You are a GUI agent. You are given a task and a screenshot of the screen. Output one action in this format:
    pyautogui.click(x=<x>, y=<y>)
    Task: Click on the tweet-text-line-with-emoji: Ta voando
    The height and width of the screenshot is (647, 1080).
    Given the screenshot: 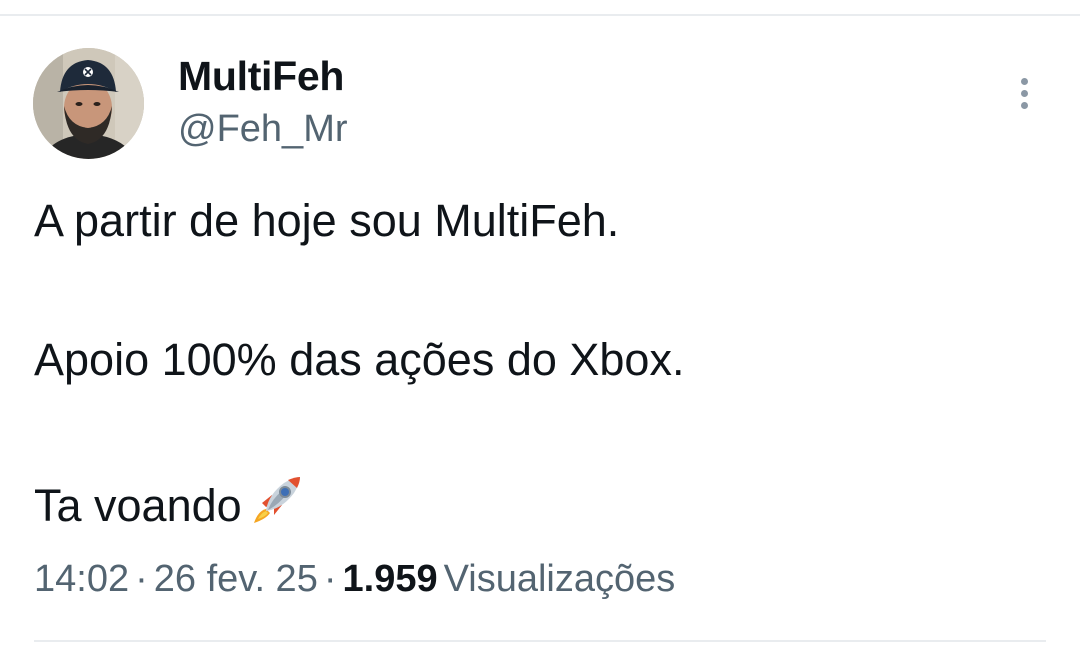 What is the action you would take?
    pyautogui.click(x=169, y=507)
    